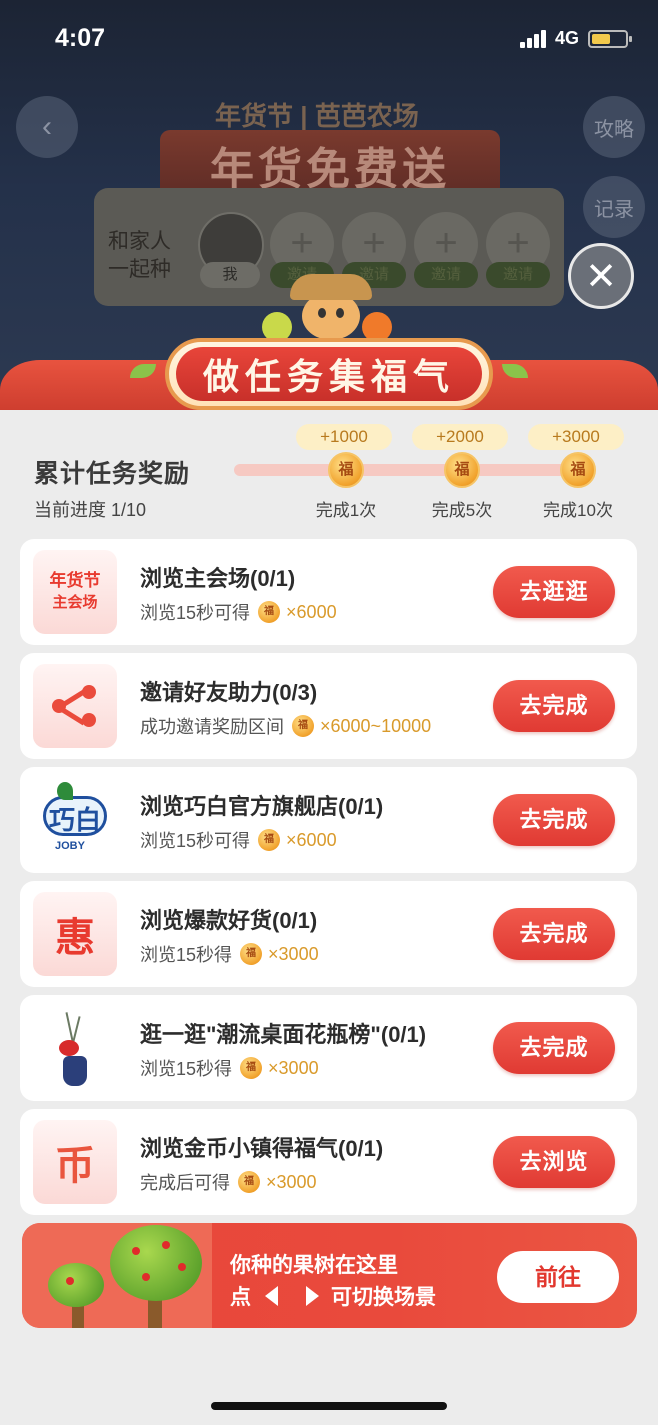  Describe the element at coordinates (331, 308) in the screenshot. I see `cat-mascot-icon` at that location.